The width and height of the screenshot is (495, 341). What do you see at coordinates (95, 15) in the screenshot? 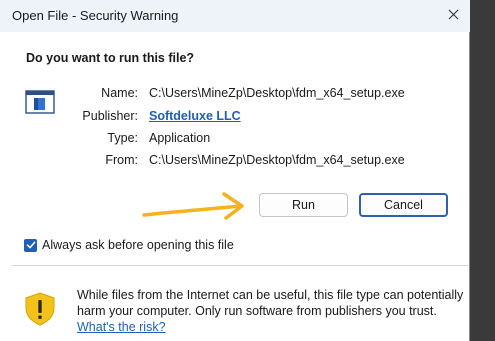
I see `window-title: Open File - Security Warning` at bounding box center [95, 15].